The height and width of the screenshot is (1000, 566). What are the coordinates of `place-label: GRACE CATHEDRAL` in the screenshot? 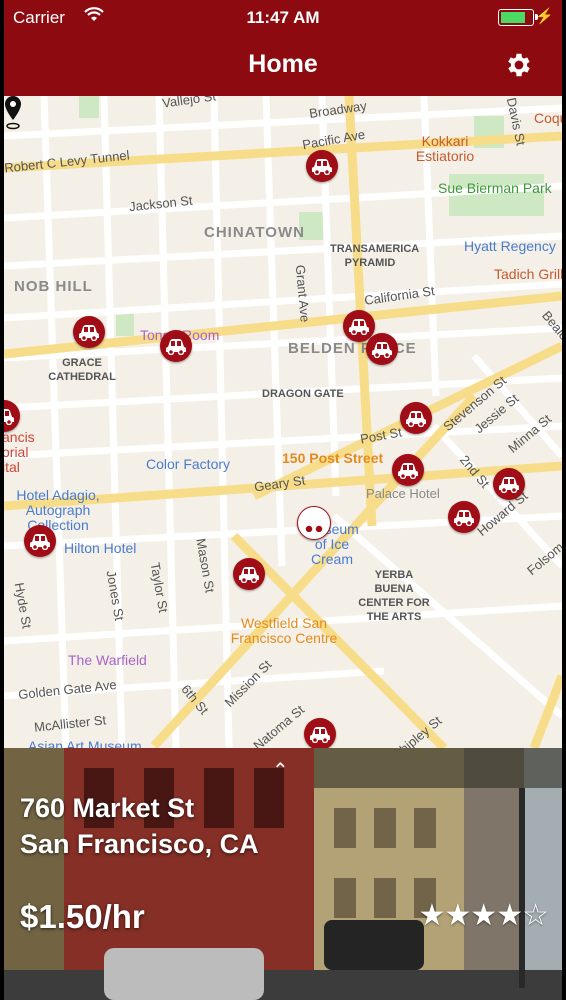 It's located at (82, 370).